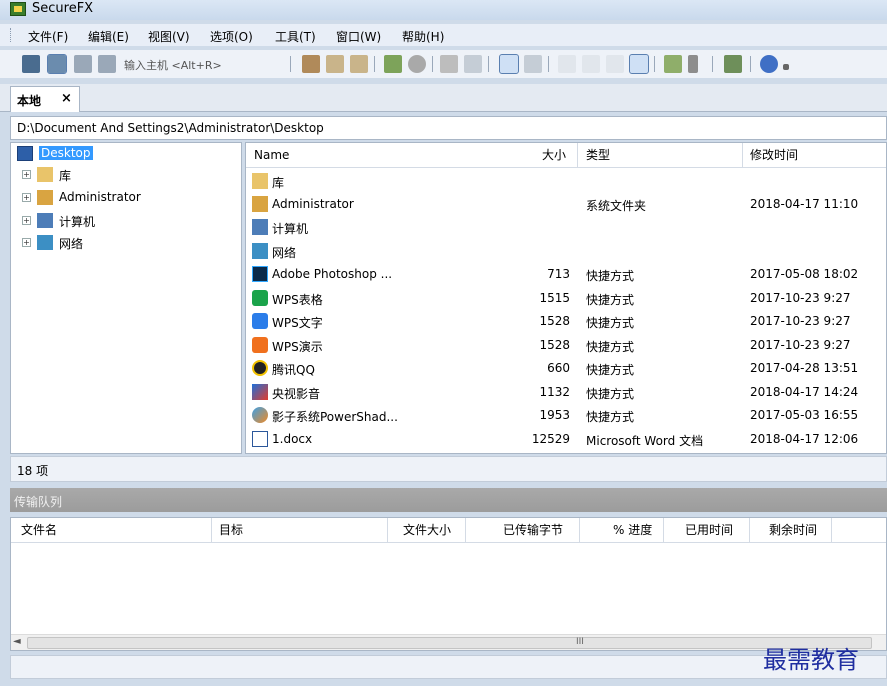  What do you see at coordinates (71, 244) in the screenshot?
I see `tree-label: 网络` at bounding box center [71, 244].